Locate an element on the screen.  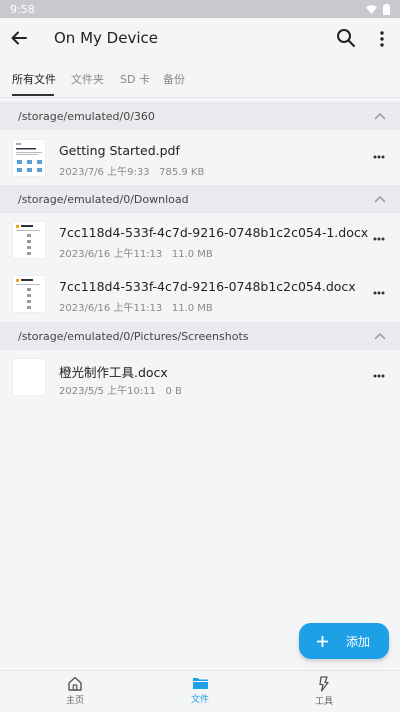
nav-home: 主页 is located at coordinates (75, 691).